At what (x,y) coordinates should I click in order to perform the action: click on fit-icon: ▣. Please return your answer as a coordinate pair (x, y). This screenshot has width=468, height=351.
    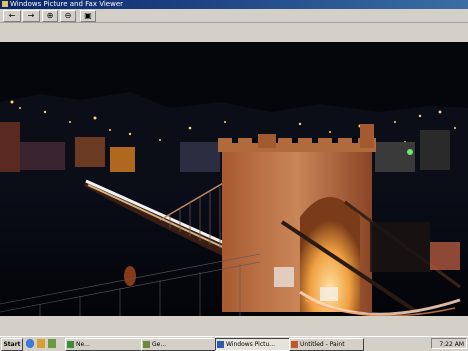
    Looking at the image, I should click on (88, 15).